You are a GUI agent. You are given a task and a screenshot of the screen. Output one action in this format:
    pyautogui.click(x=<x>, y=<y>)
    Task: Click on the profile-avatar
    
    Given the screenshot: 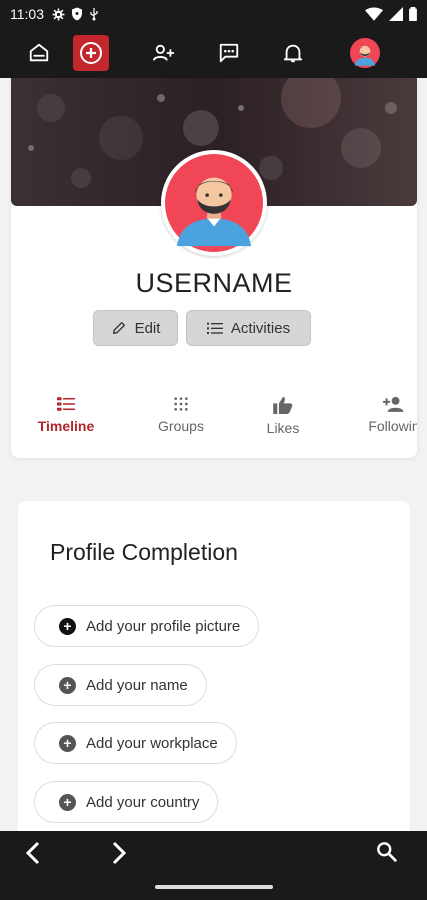 What is the action you would take?
    pyautogui.click(x=214, y=203)
    